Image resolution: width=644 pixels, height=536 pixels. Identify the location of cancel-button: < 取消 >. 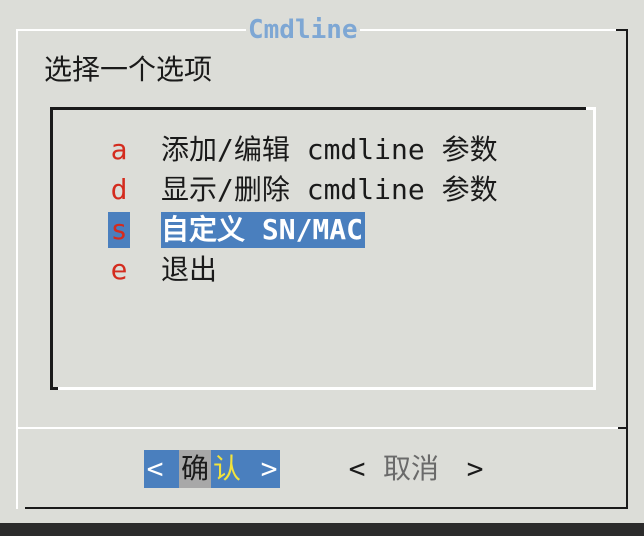
(416, 469).